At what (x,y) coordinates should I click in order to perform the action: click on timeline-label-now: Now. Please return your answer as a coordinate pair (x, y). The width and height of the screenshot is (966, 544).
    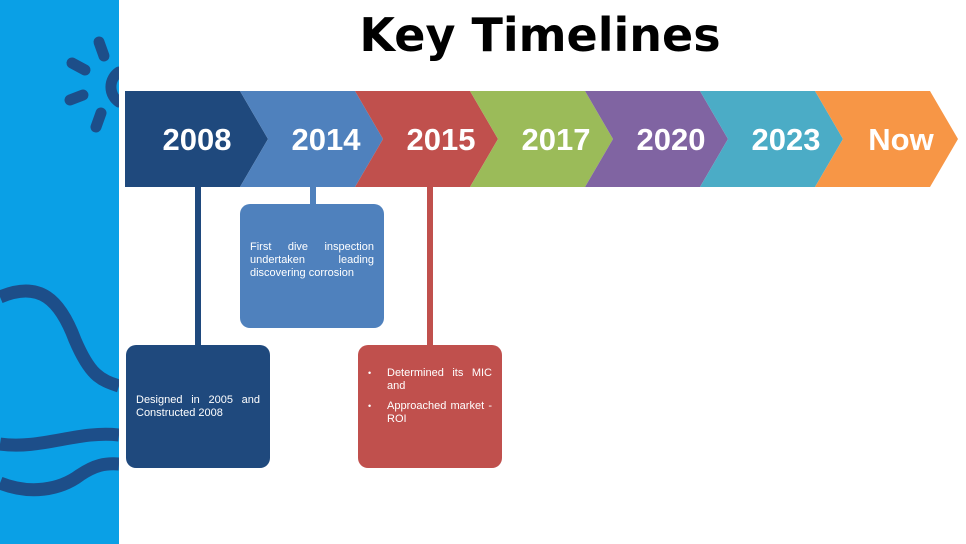
    Looking at the image, I should click on (901, 139).